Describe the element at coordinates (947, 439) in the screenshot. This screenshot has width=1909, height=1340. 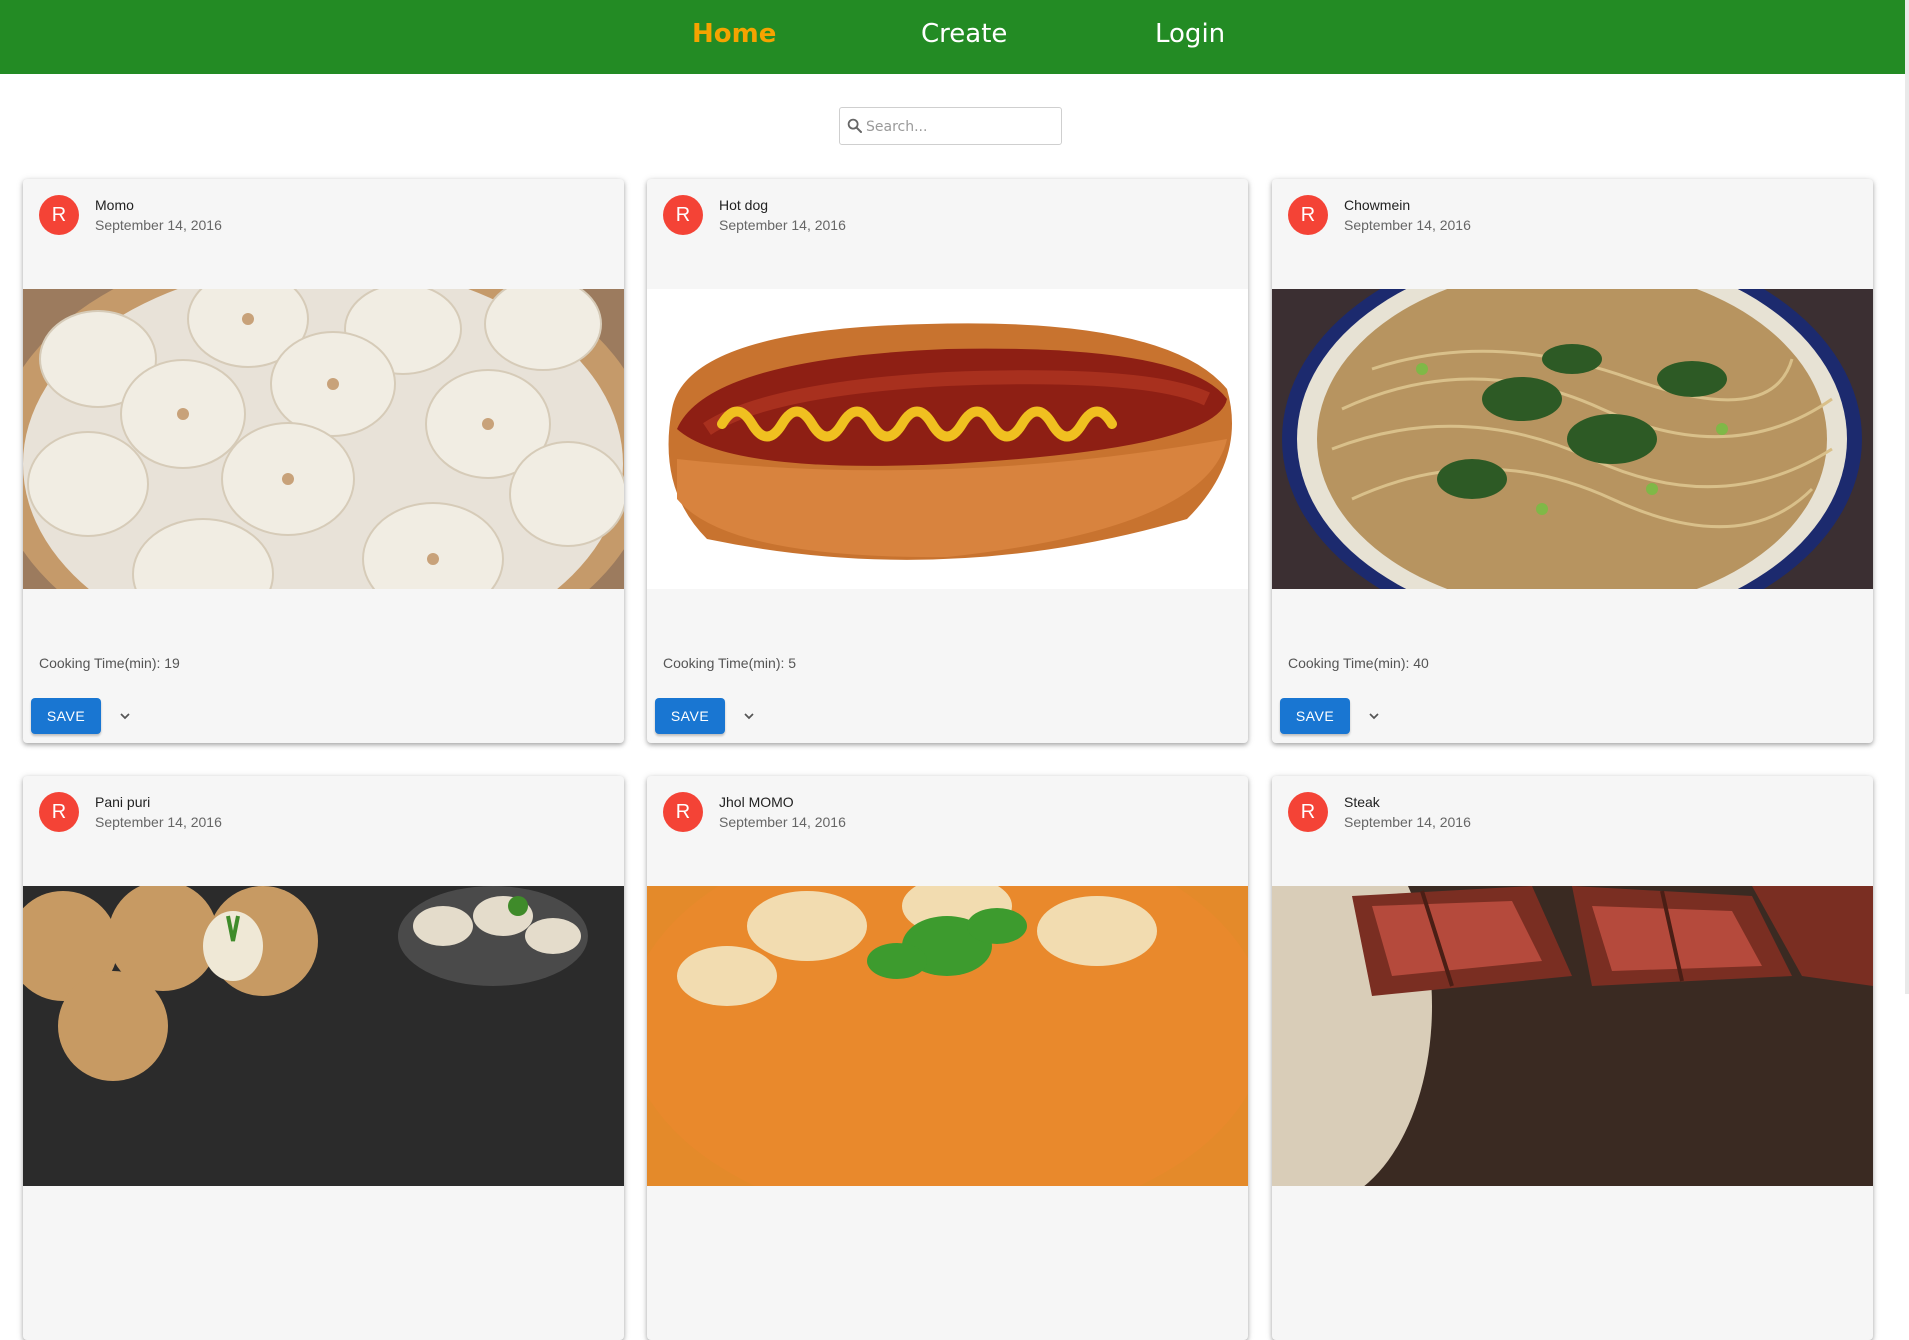
I see `recipe-image-hot-dog` at that location.